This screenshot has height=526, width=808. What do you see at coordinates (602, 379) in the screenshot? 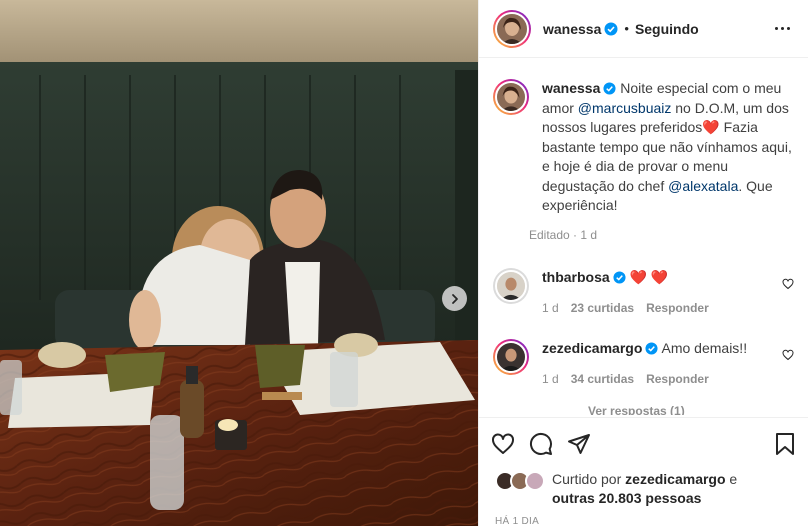
I see `comment-likes: 34 curtidas` at bounding box center [602, 379].